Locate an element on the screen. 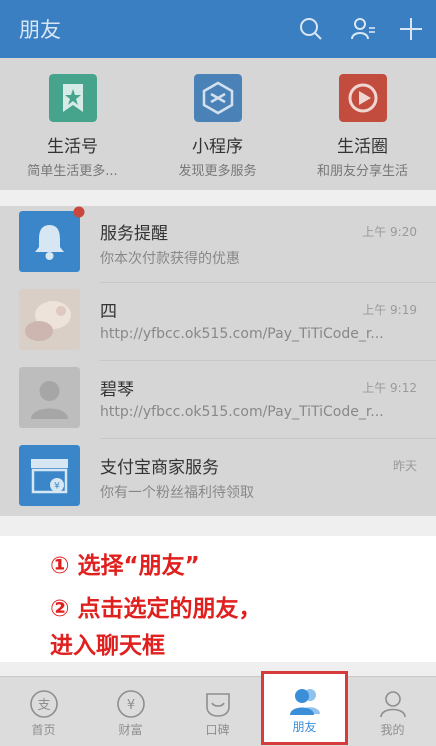 The image size is (436, 746). message-name: 支付宝商家服务 is located at coordinates (159, 468).